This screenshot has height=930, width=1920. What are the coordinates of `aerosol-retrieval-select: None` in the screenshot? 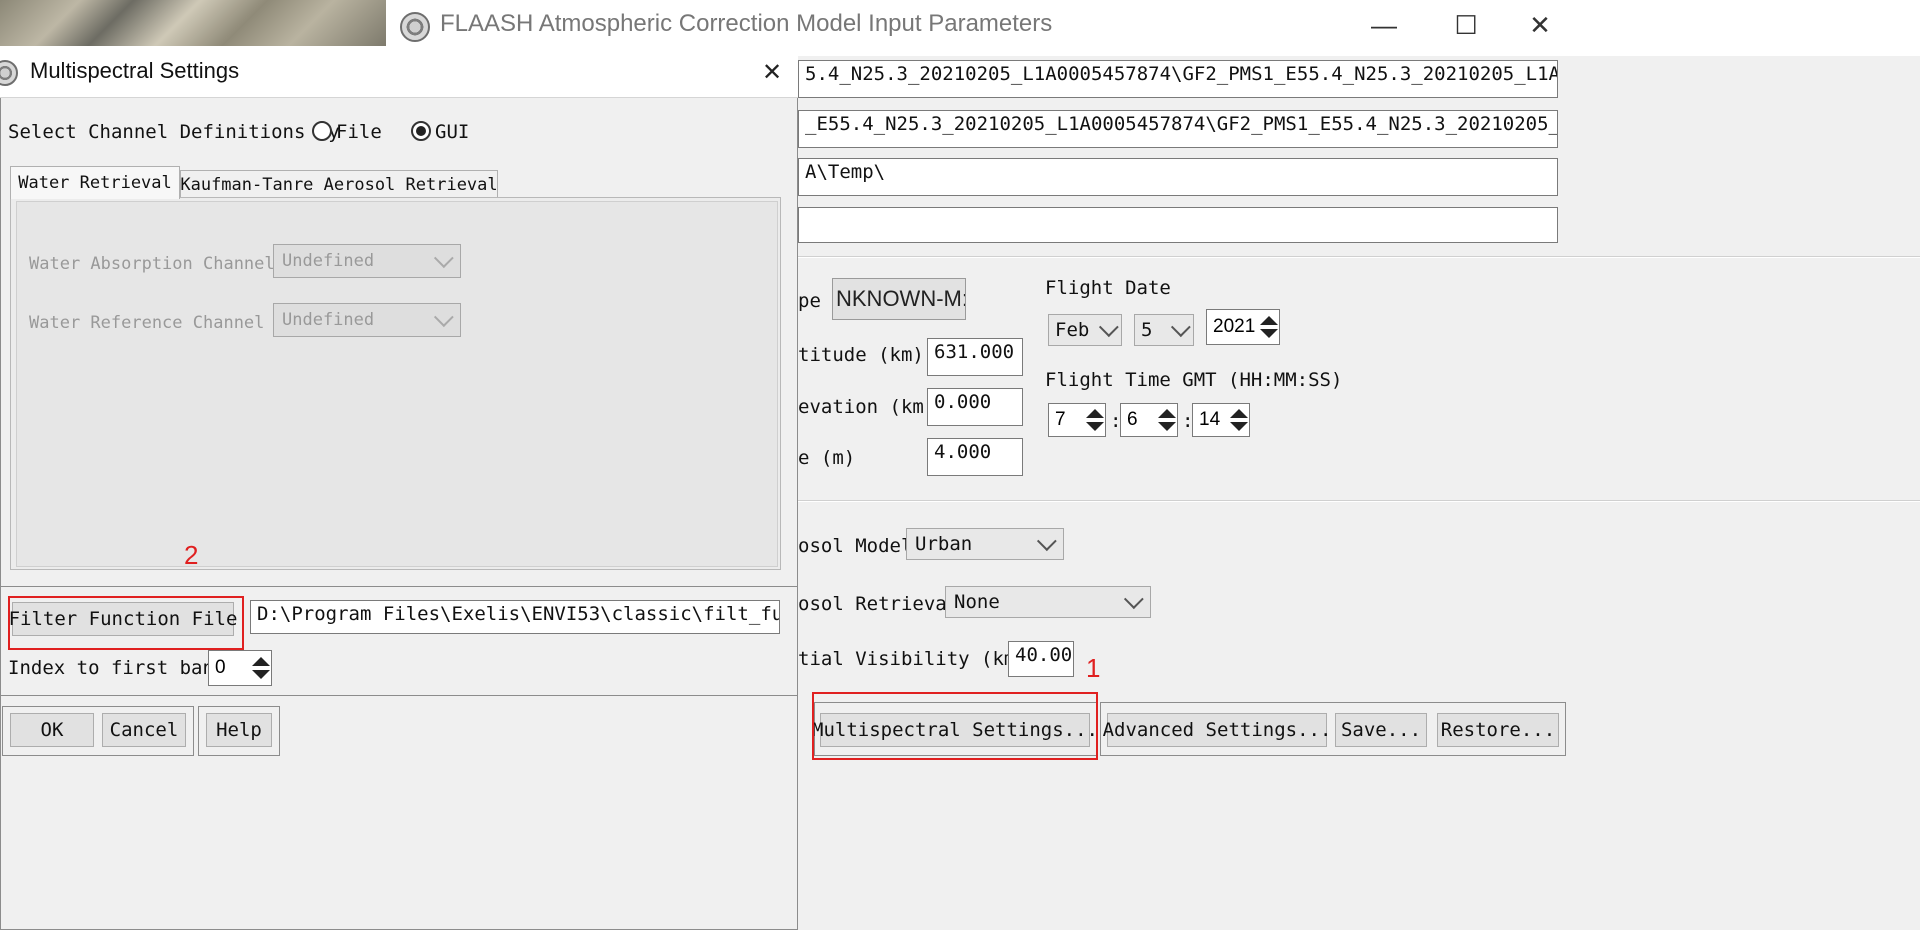 It's located at (1048, 602).